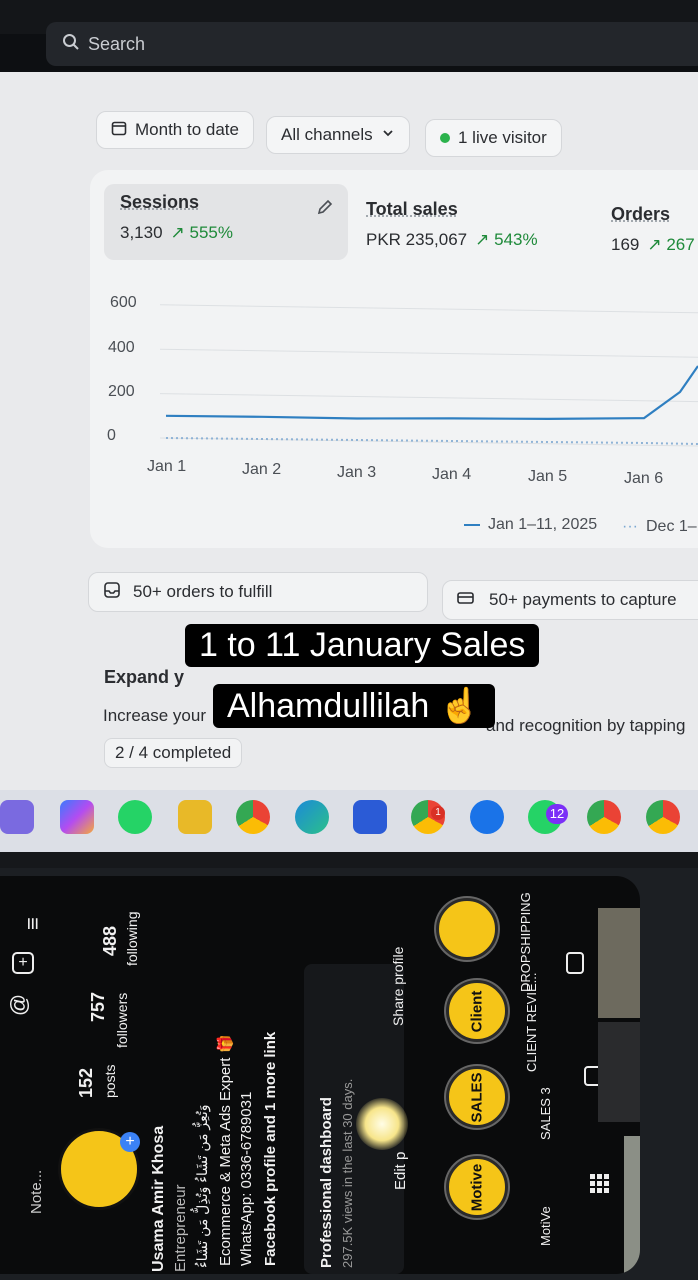 The width and height of the screenshot is (698, 1280). Describe the element at coordinates (110, 1081) in the screenshot. I see `posts-label: posts` at that location.